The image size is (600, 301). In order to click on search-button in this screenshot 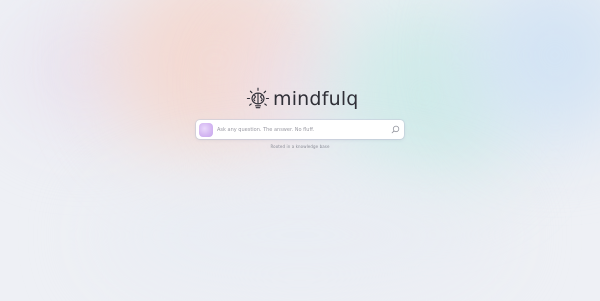, I will do `click(395, 130)`.